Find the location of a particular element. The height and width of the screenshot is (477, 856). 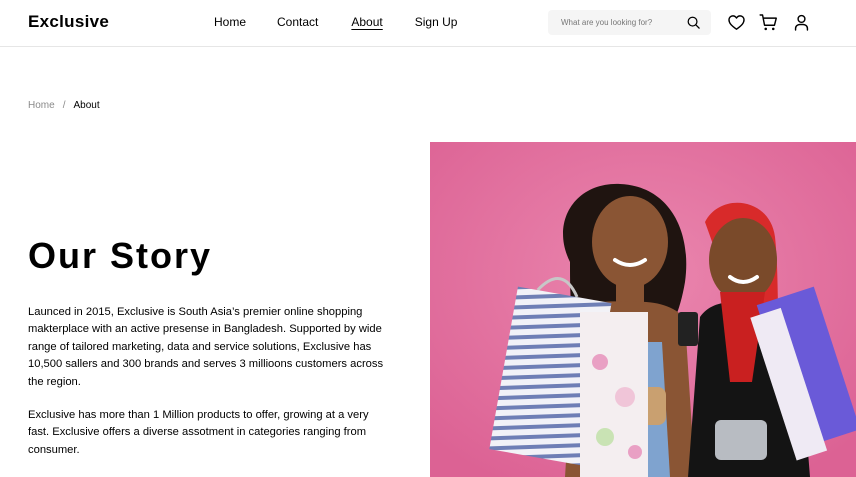

main-nav: Home Contact About Sign Up is located at coordinates (335, 22).